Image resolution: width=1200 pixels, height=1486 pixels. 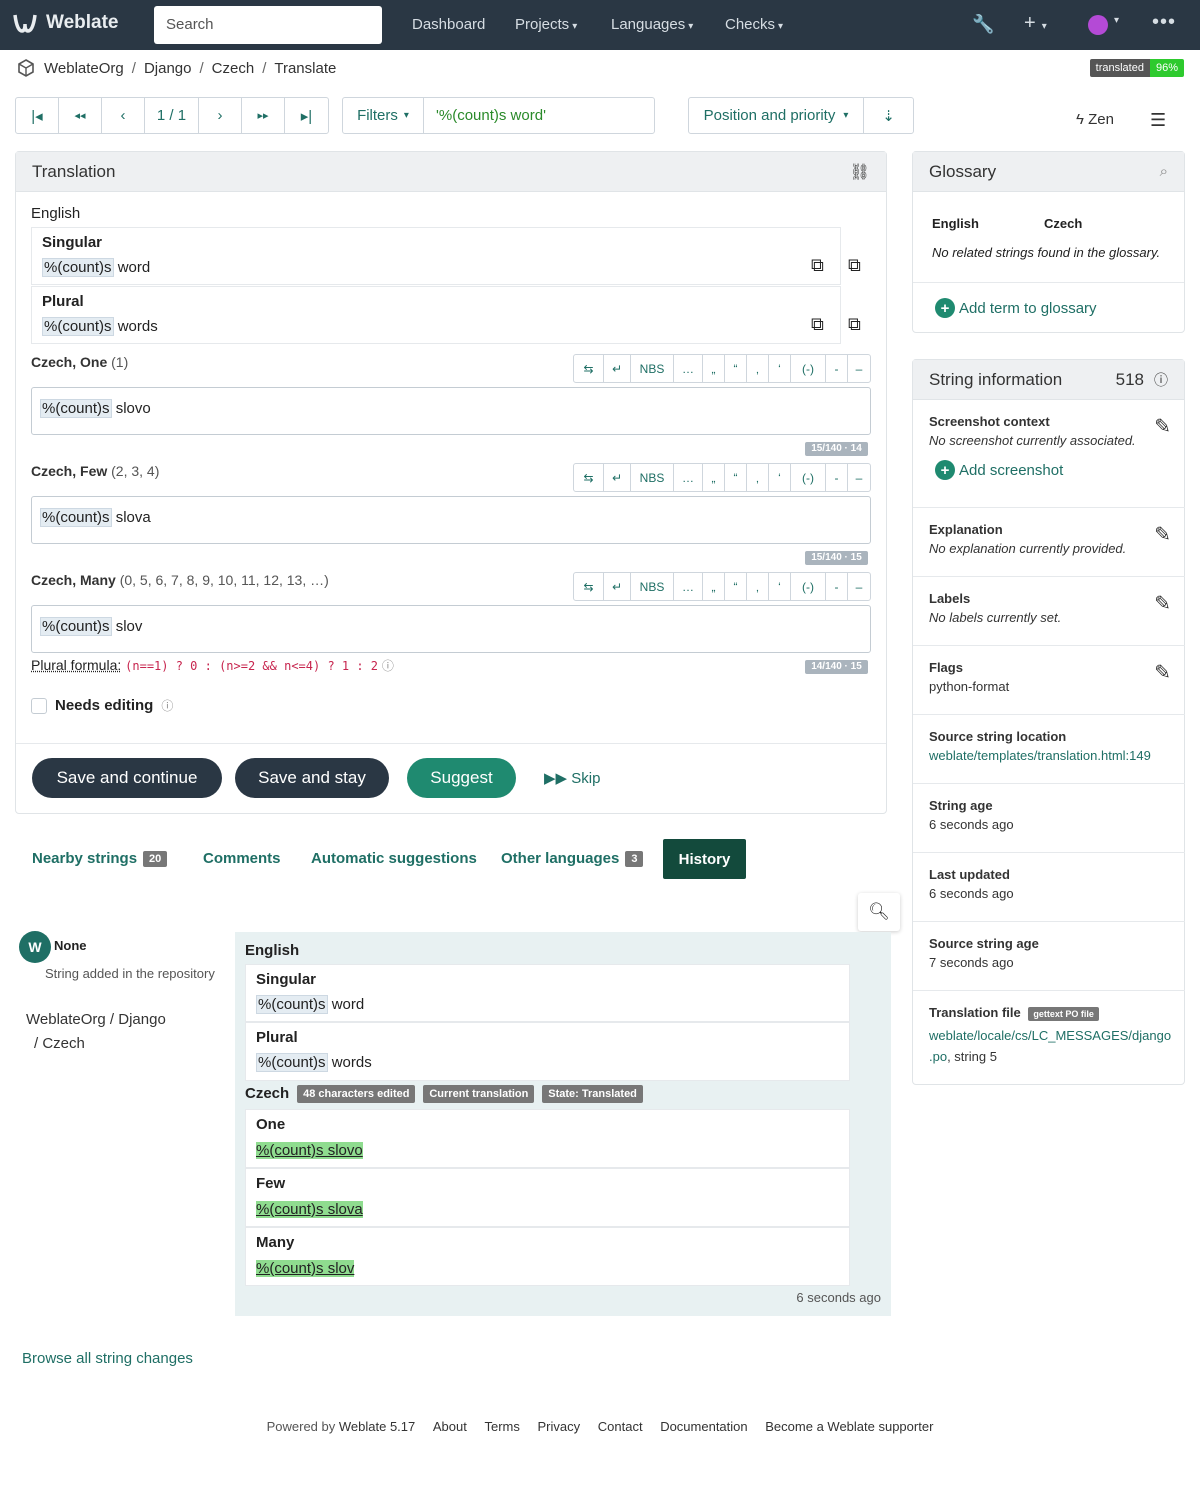 I want to click on footer-version-link: Weblate 5.17, so click(x=377, y=1426).